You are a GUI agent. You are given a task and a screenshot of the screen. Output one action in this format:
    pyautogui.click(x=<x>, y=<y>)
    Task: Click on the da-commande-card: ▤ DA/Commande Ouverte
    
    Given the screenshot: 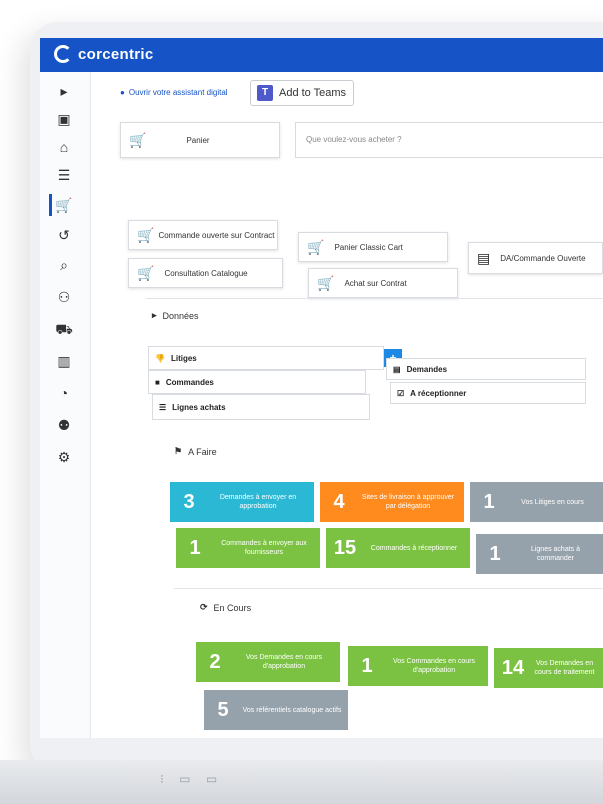 What is the action you would take?
    pyautogui.click(x=535, y=258)
    